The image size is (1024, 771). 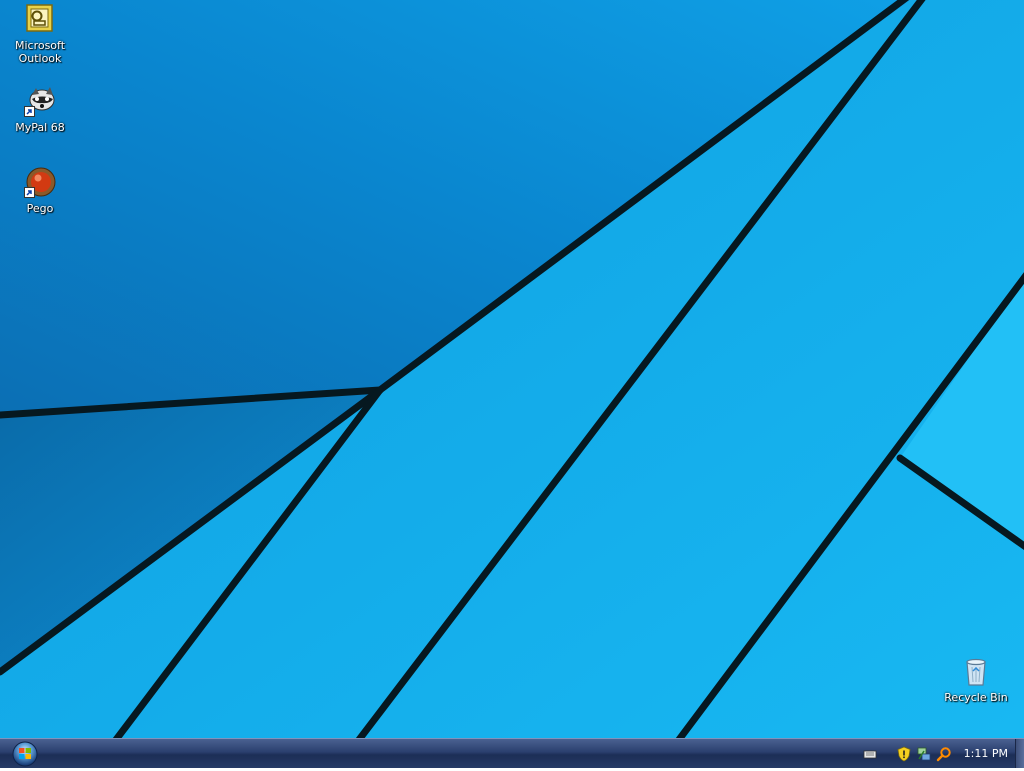 What do you see at coordinates (512, 753) in the screenshot?
I see `taskbar: 1:11 PM` at bounding box center [512, 753].